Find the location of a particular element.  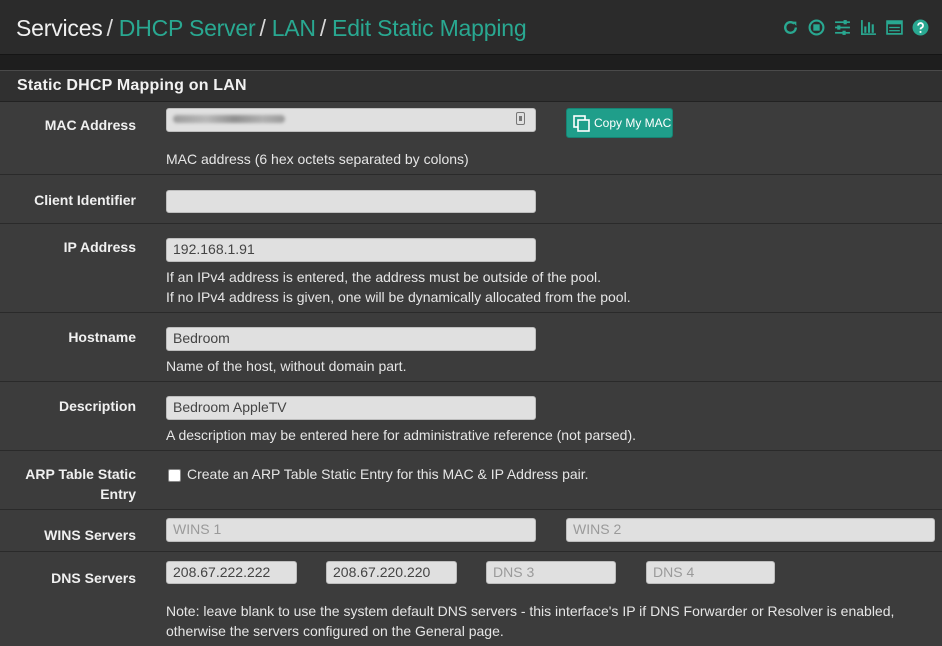

sliders-icon is located at coordinates (842, 27).